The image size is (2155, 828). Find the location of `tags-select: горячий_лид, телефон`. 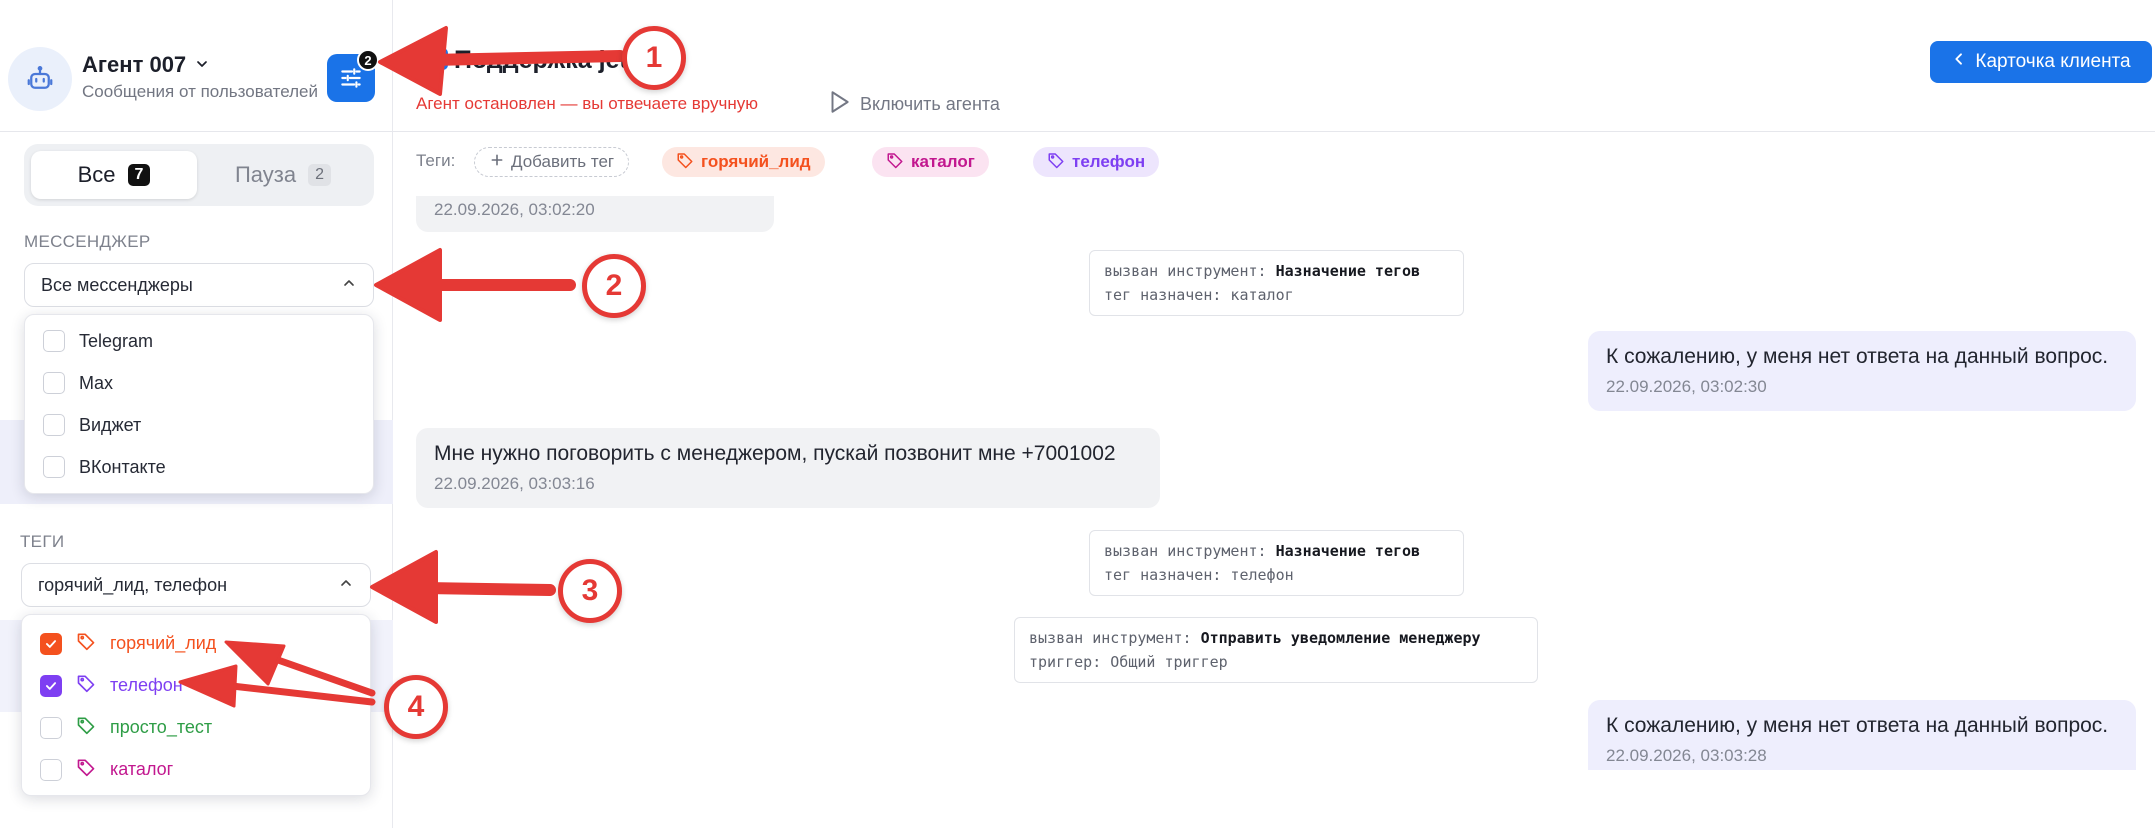

tags-select: горячий_лид, телефон is located at coordinates (196, 585).